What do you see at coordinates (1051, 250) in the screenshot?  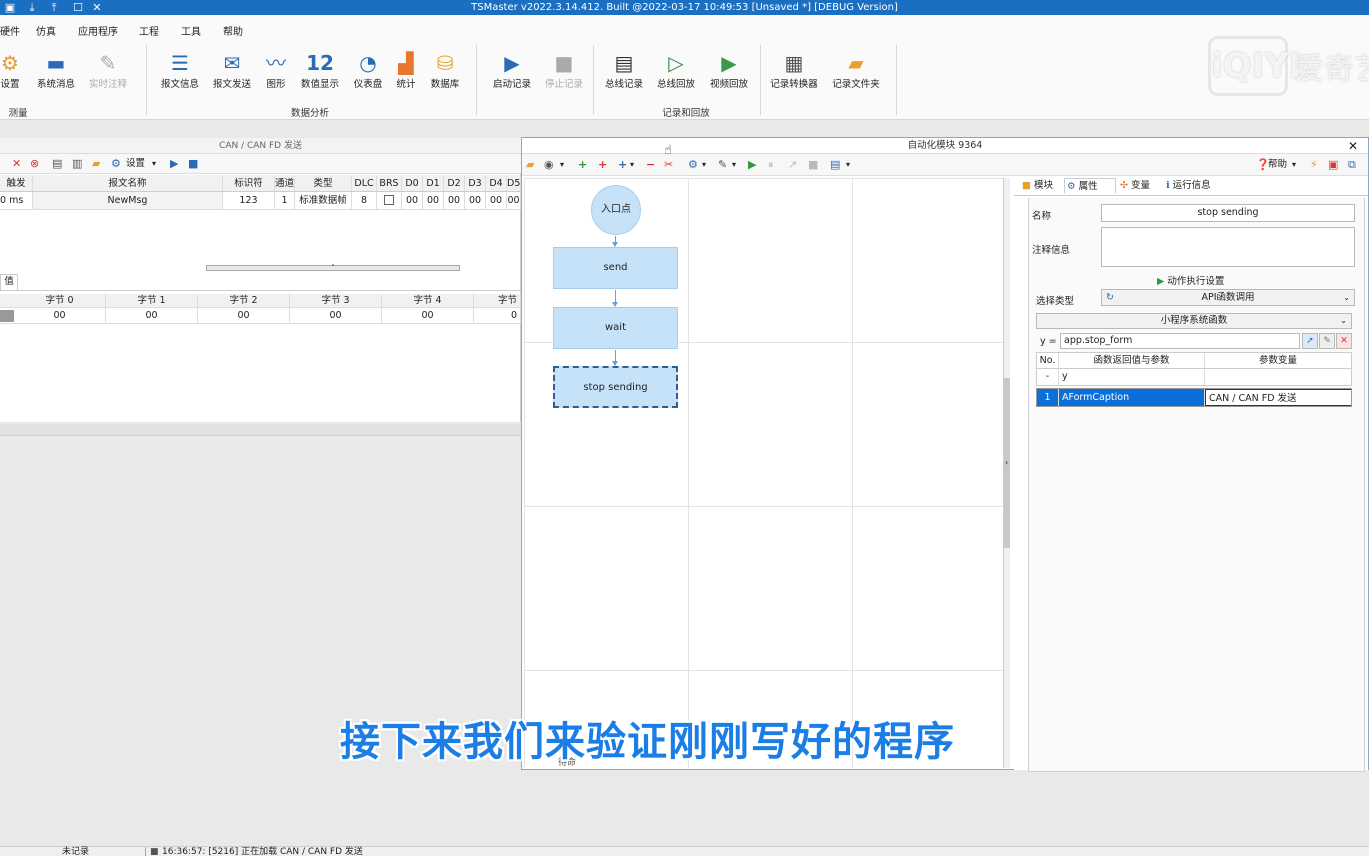 I see `comment-label: 注释信息` at bounding box center [1051, 250].